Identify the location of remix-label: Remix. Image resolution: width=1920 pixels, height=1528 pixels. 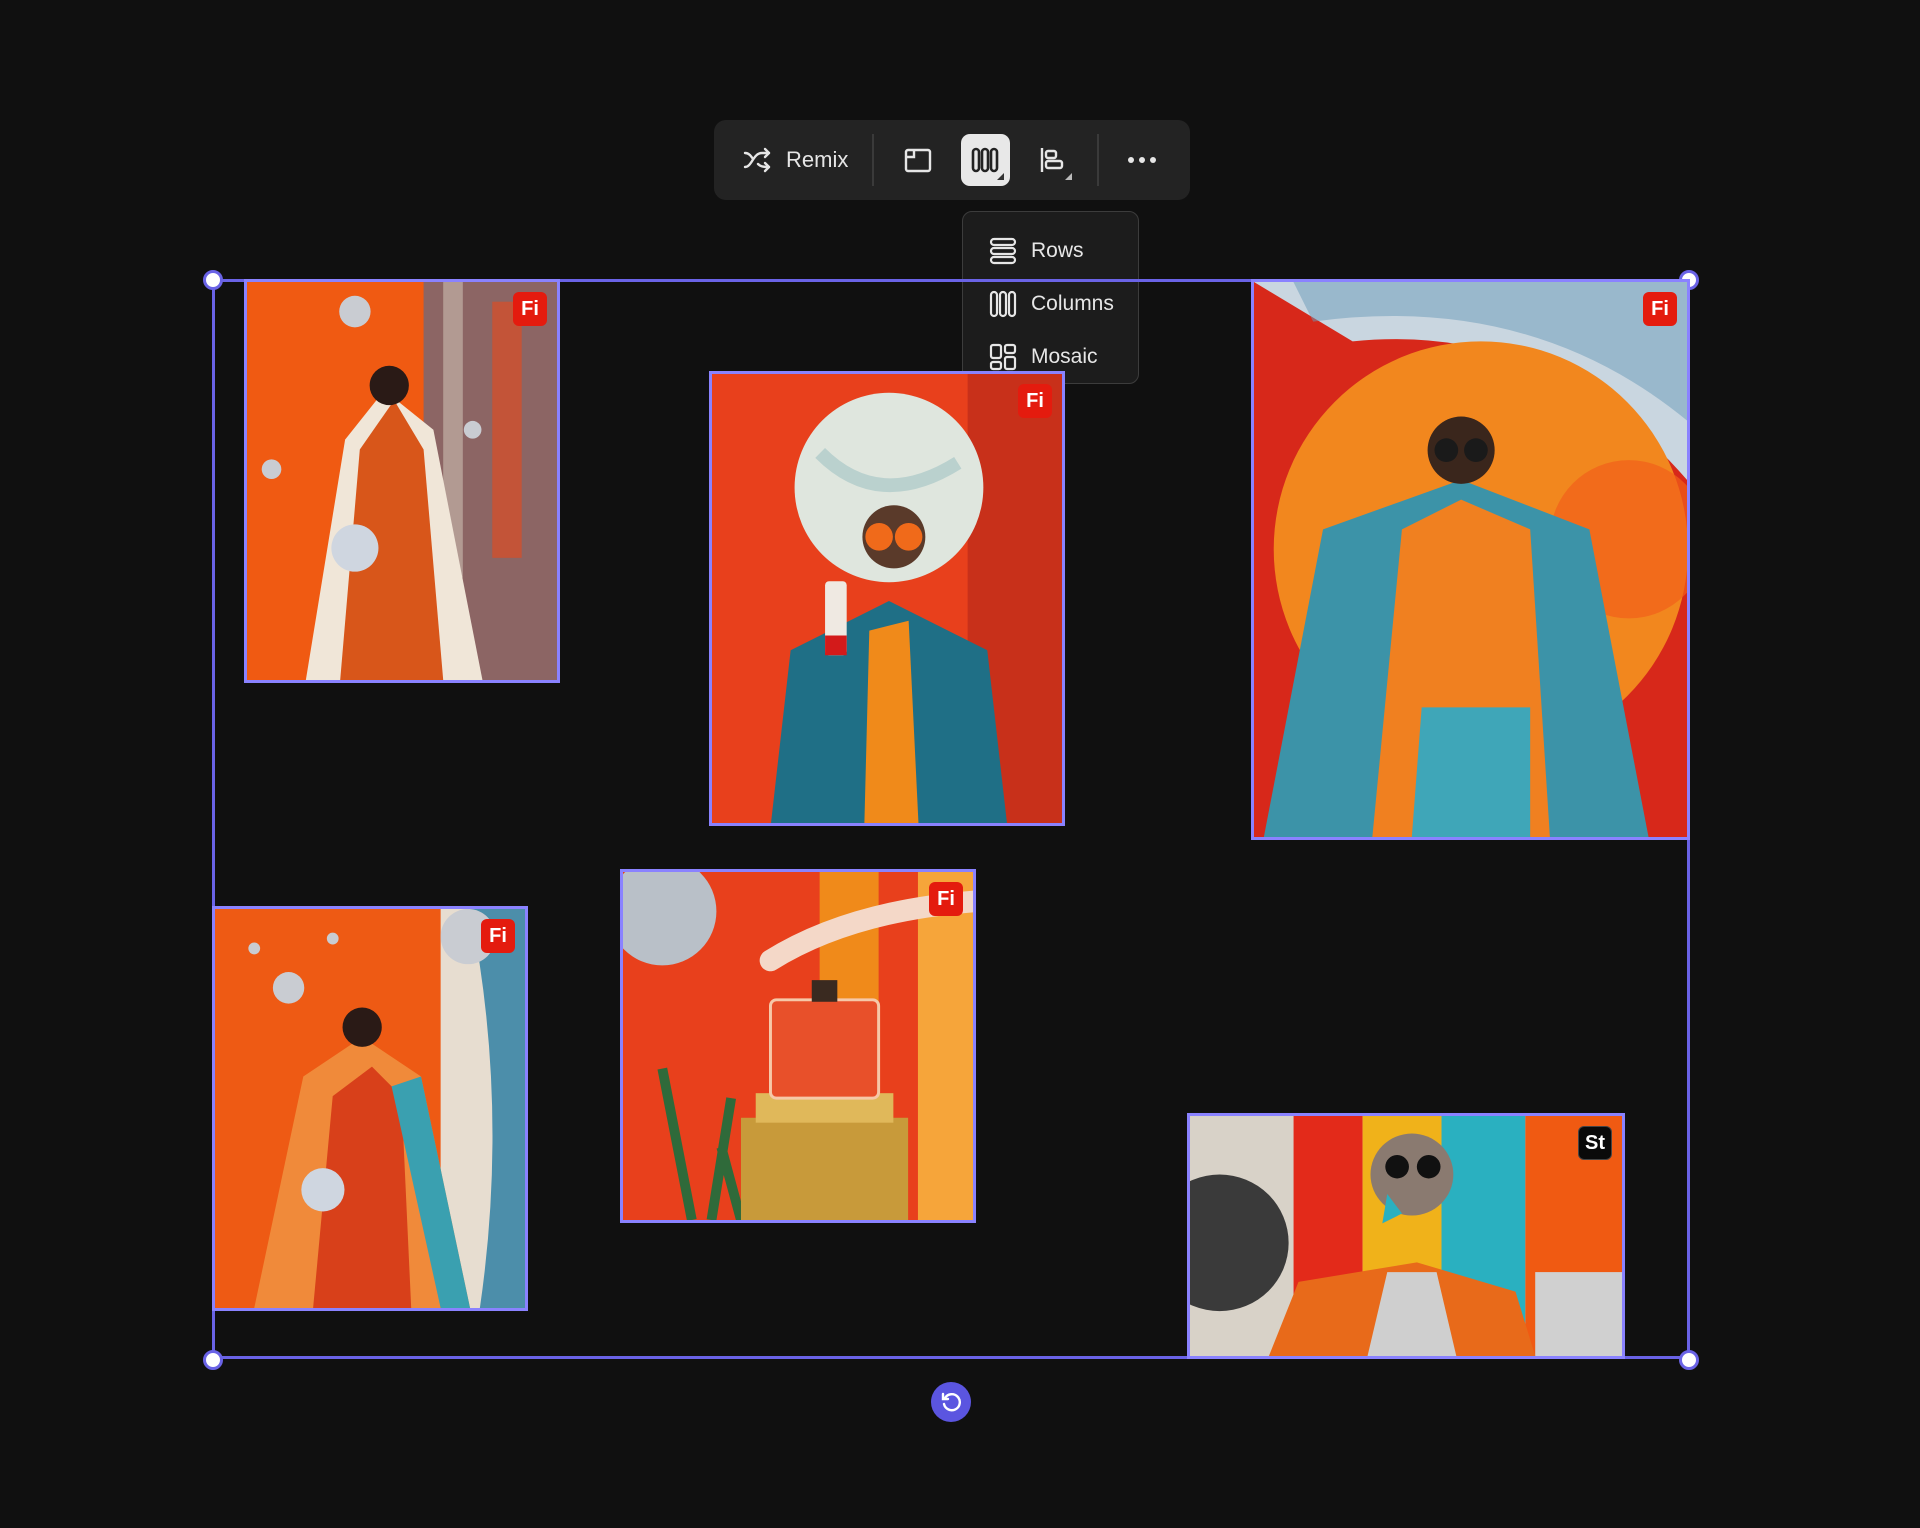
(817, 159).